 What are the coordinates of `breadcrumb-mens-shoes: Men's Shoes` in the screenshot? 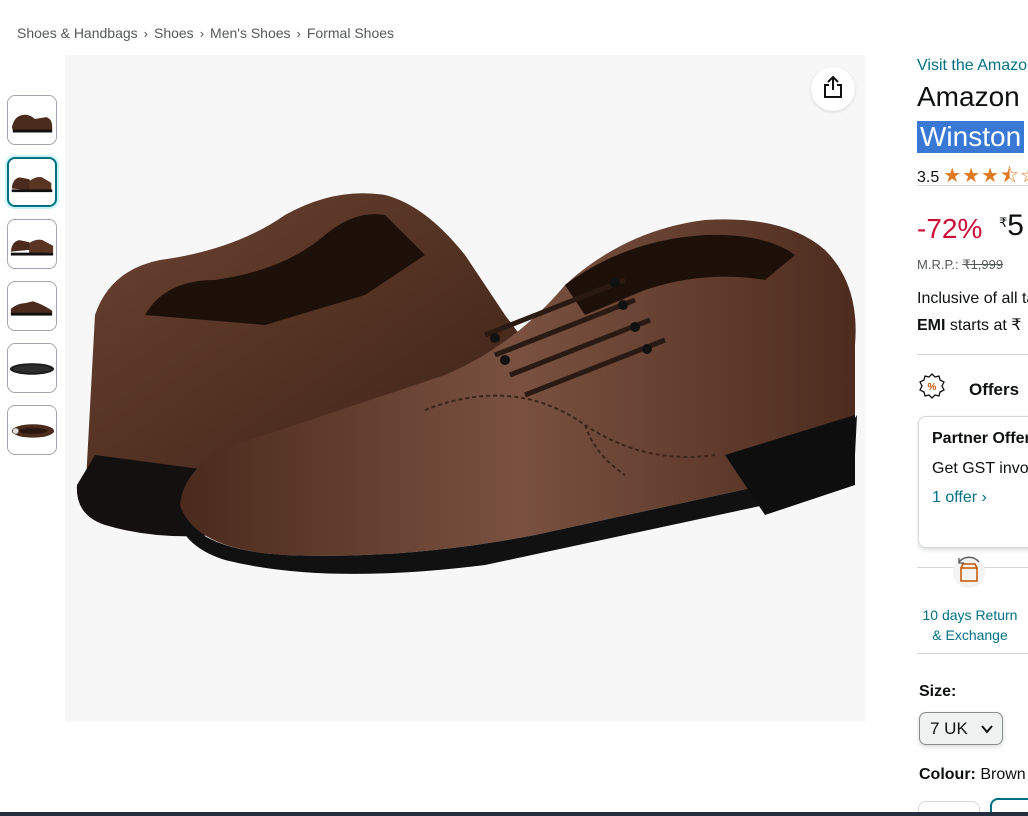 It's located at (250, 33).